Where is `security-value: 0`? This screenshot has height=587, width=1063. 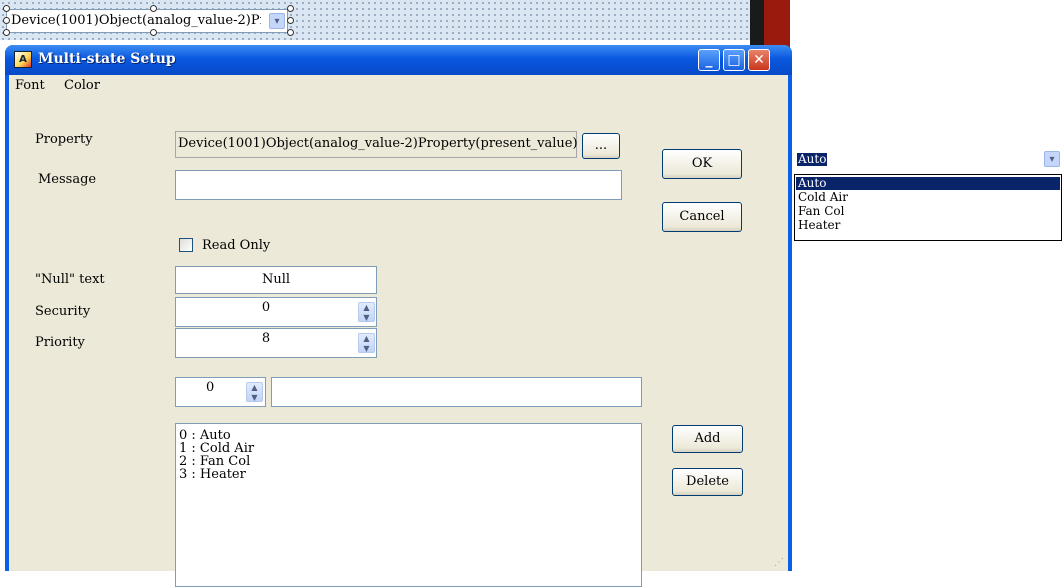
security-value: 0 is located at coordinates (266, 307).